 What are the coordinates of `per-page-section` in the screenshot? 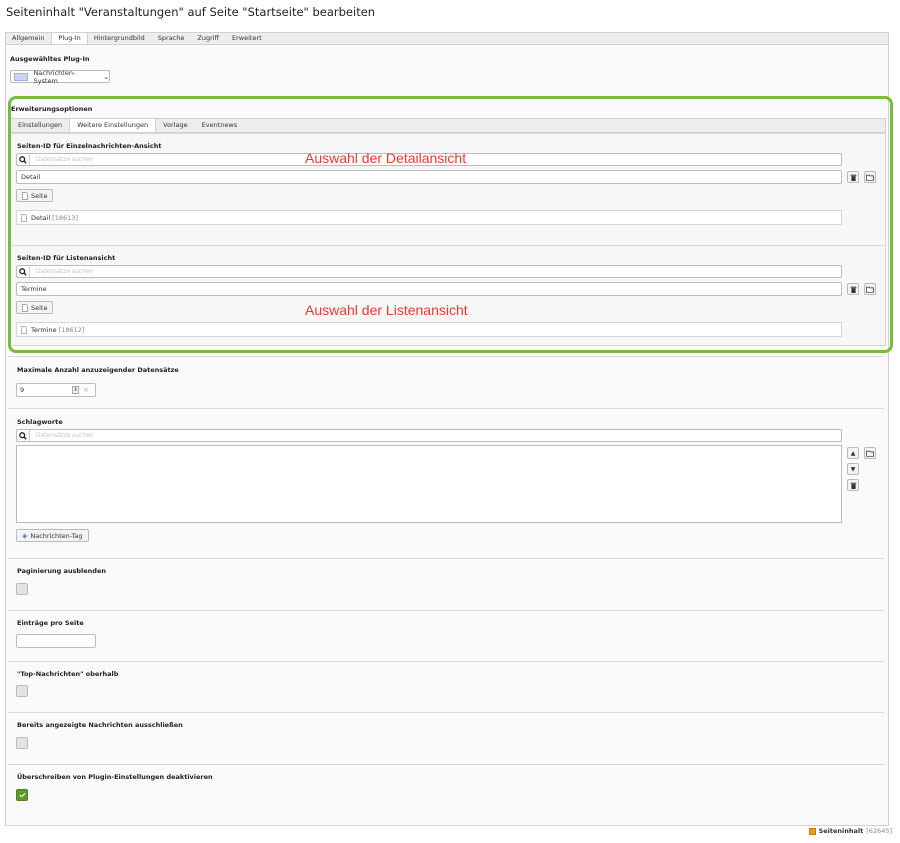 It's located at (446, 635).